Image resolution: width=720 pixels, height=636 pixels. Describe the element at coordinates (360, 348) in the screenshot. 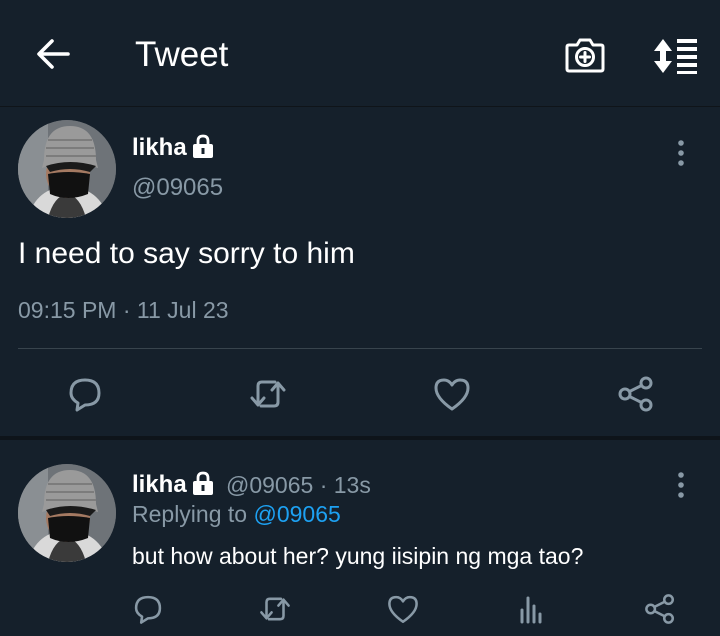

I see `divider` at that location.